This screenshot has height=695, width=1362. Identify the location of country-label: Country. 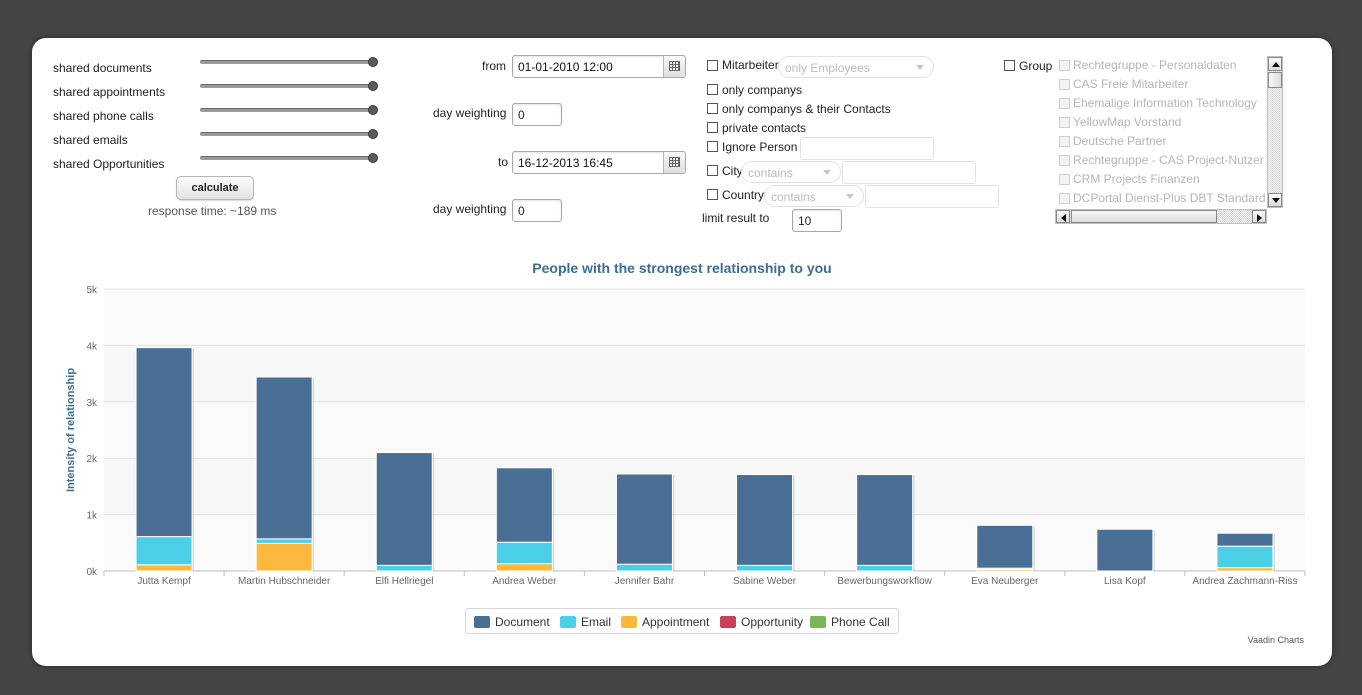
(743, 195).